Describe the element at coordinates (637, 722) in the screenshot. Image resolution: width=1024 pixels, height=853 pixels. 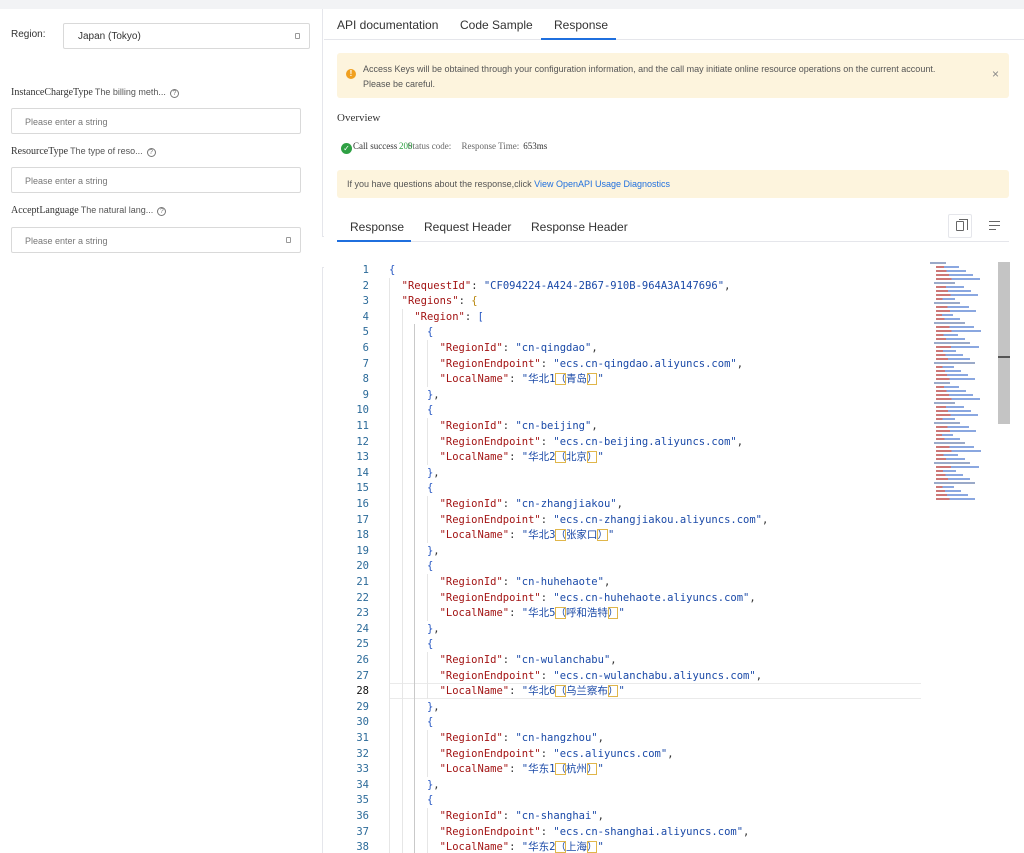
I see `code-line: 30 {` at that location.